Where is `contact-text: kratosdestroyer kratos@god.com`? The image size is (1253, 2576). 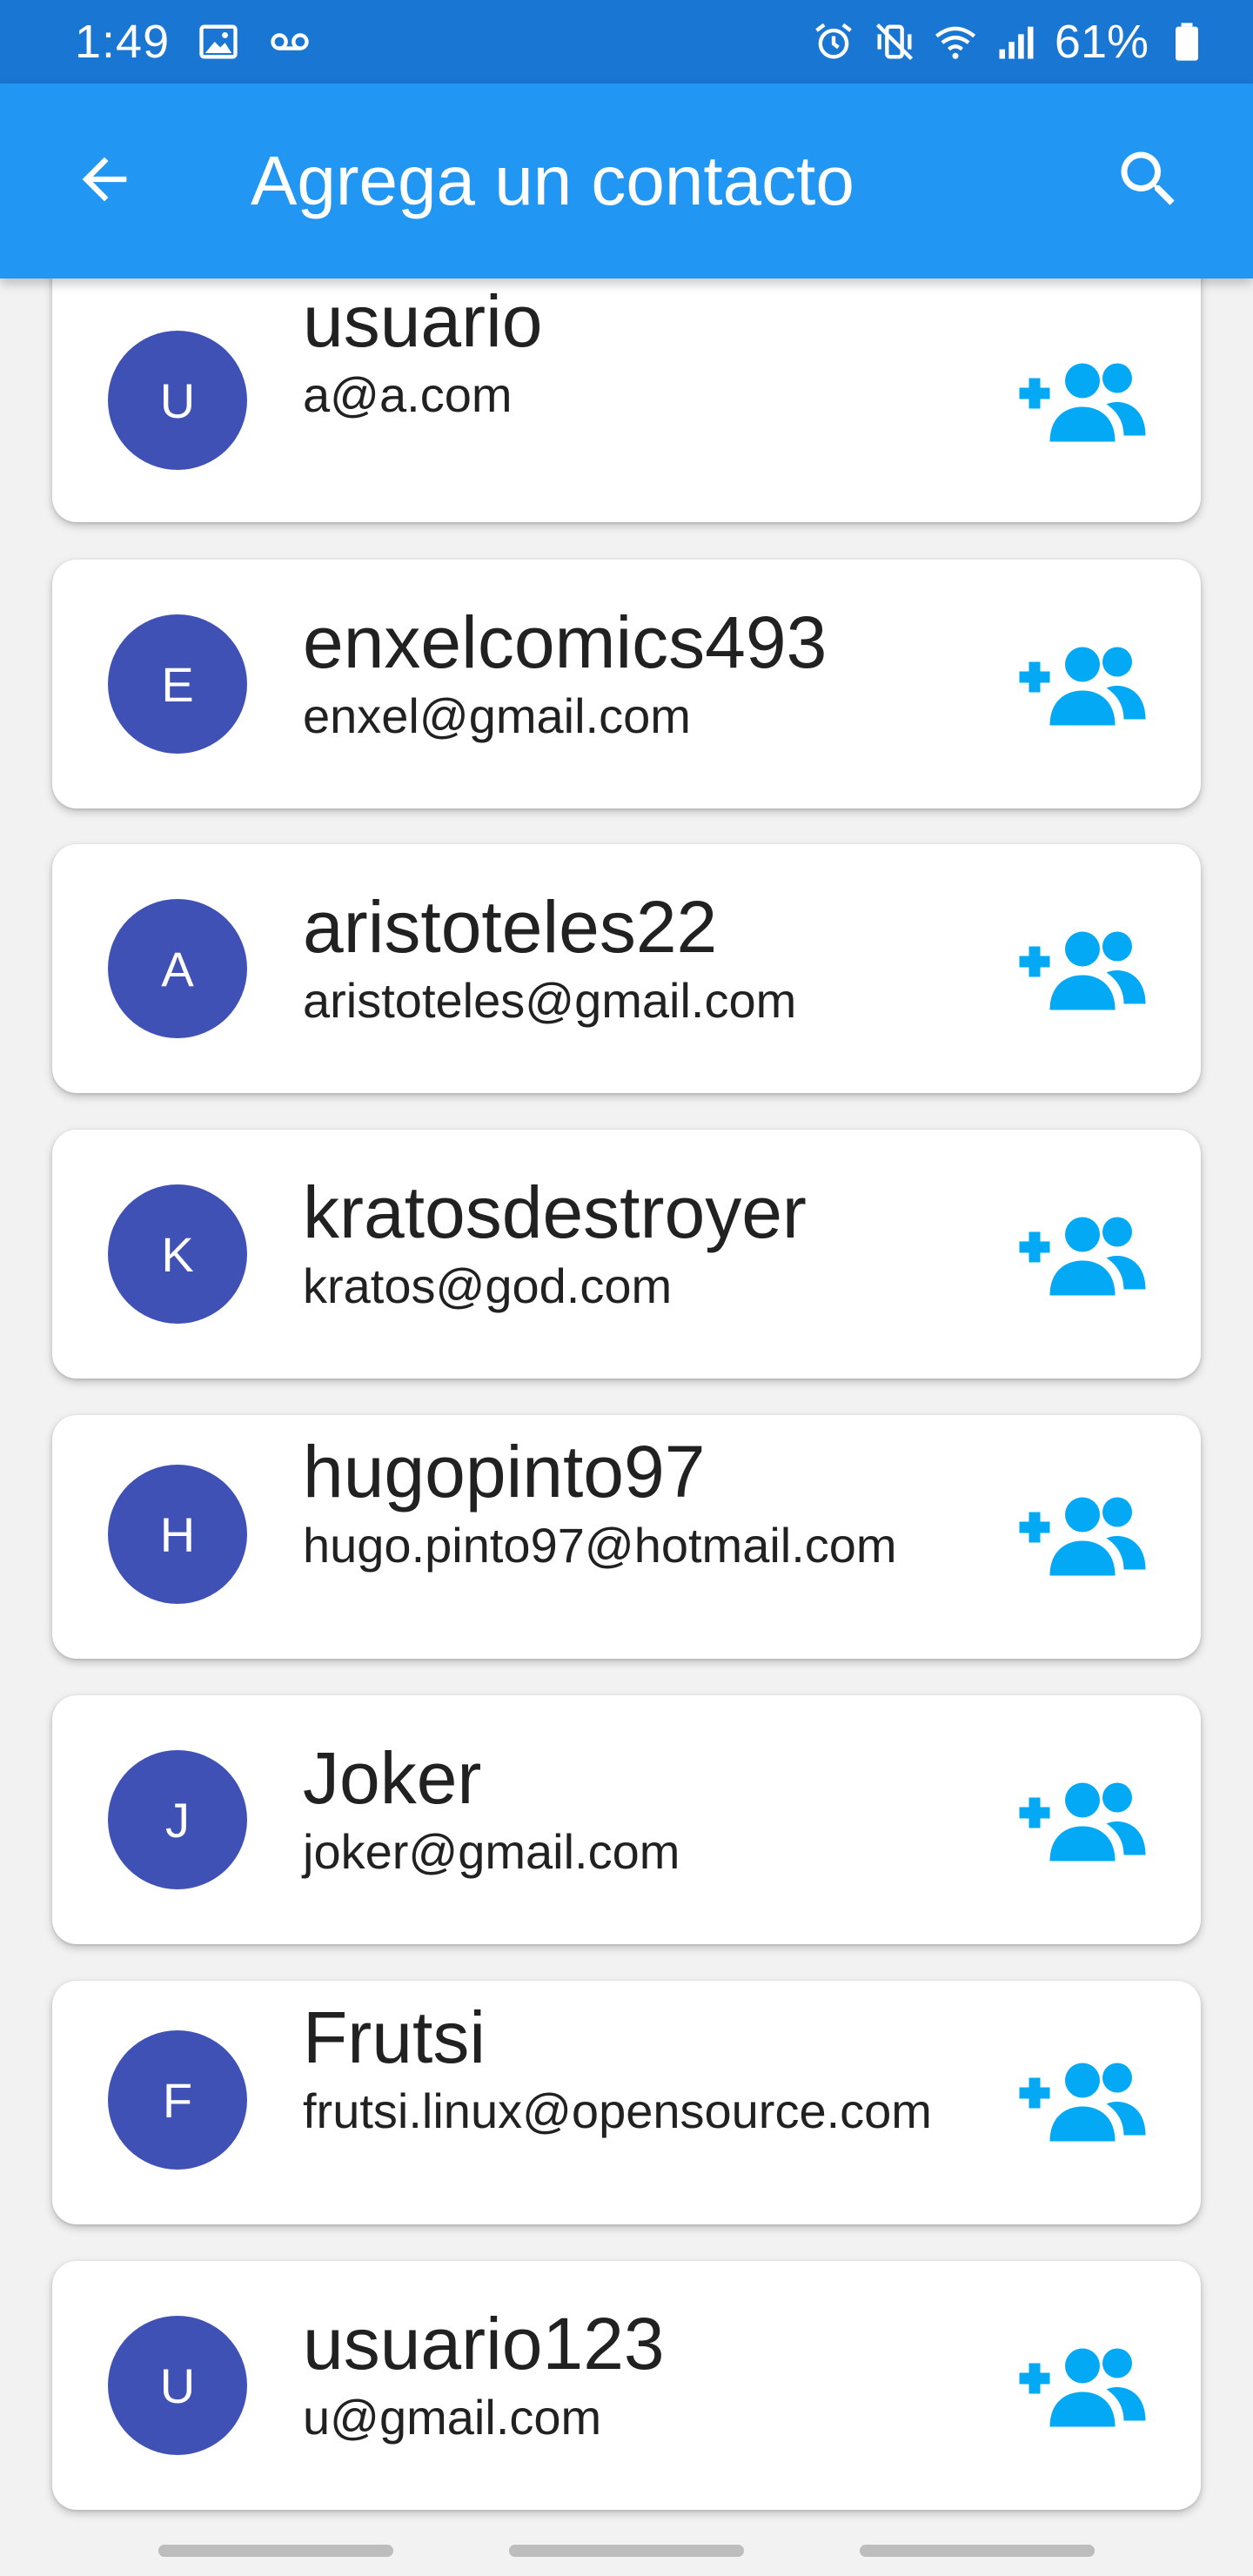 contact-text: kratosdestroyer kratos@god.com is located at coordinates (638, 1244).